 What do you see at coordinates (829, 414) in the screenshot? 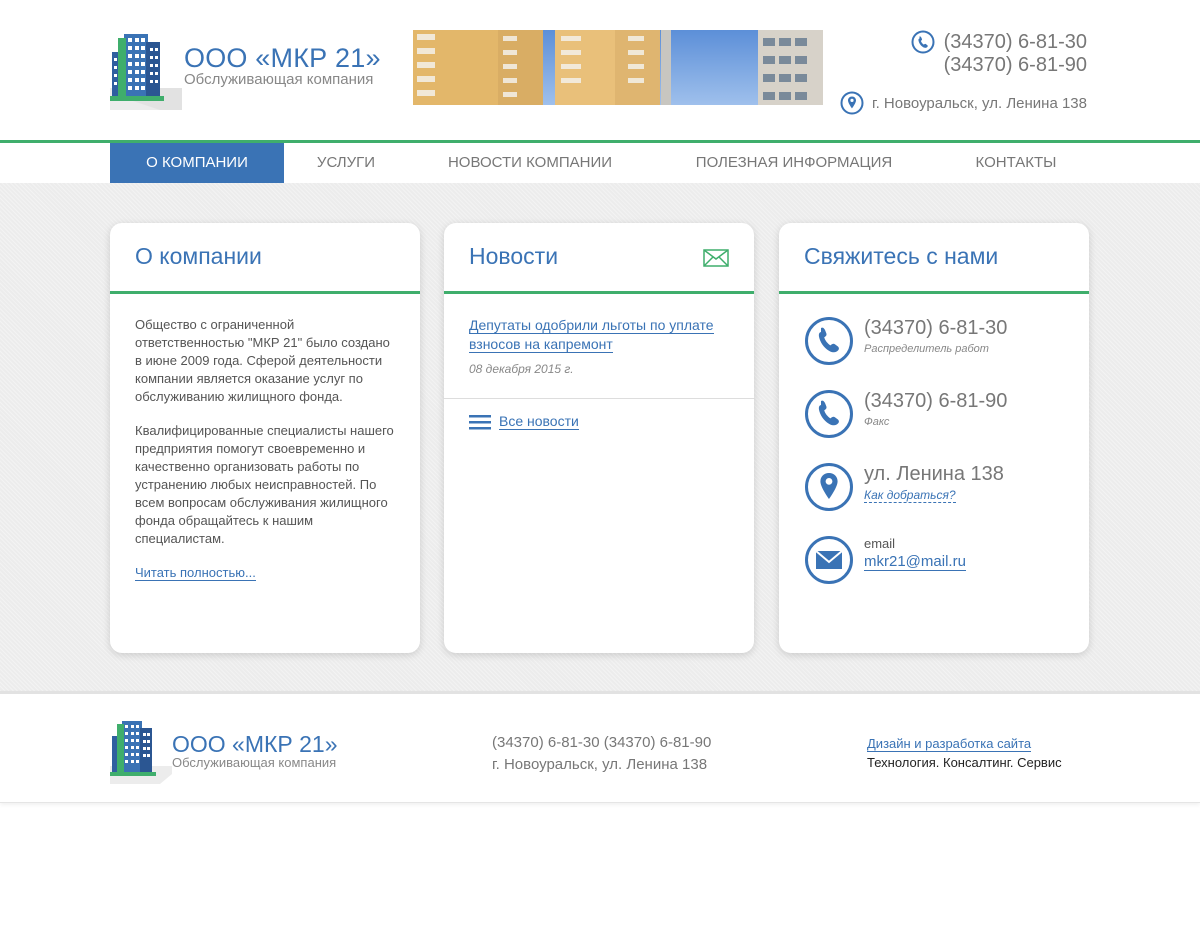
I see `fax-phone-icon` at bounding box center [829, 414].